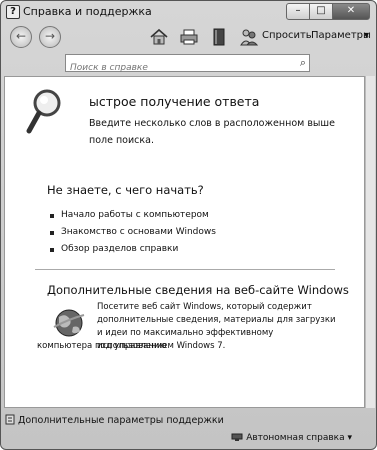 The image size is (377, 450). I want to click on offline-help-label: Автономная справка, so click(295, 438).